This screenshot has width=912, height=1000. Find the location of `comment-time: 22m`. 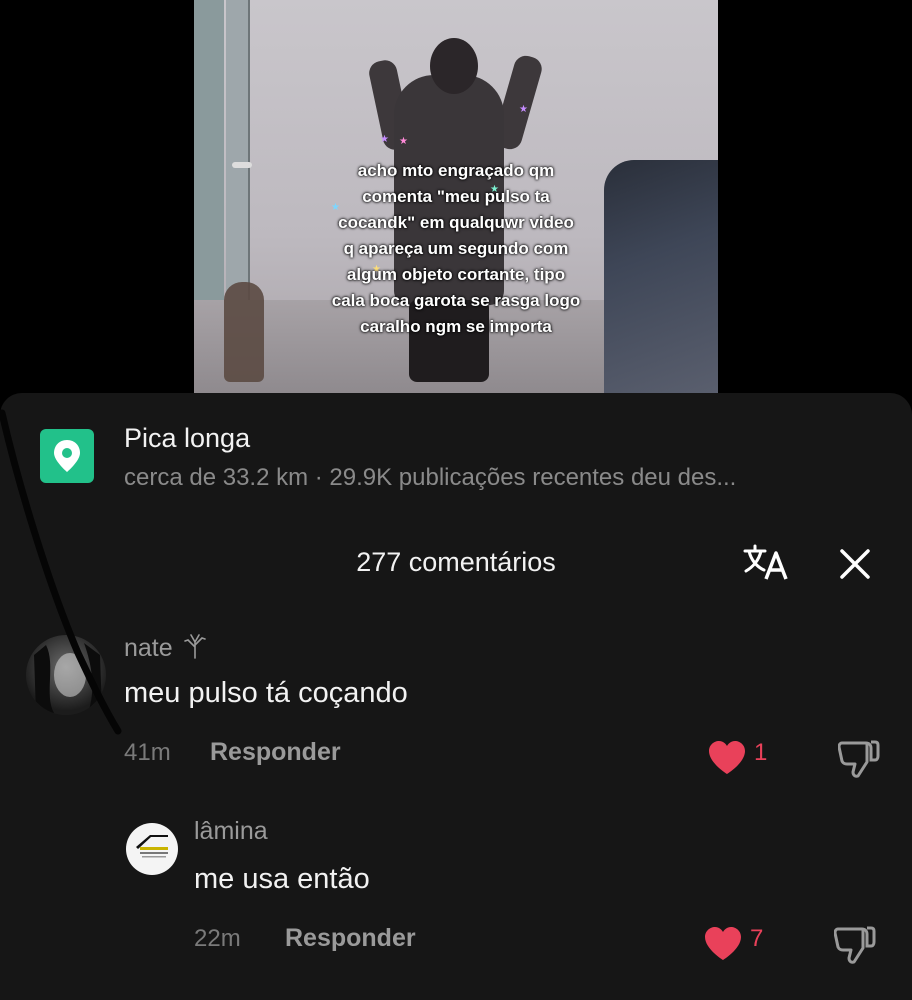

comment-time: 22m is located at coordinates (217, 938).